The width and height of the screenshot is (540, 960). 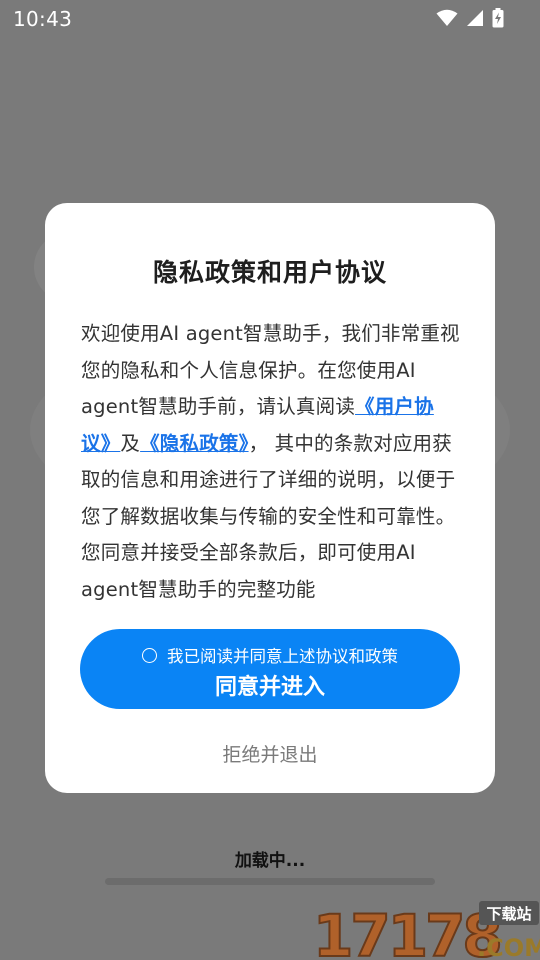 I want to click on wifi-icon, so click(x=447, y=17).